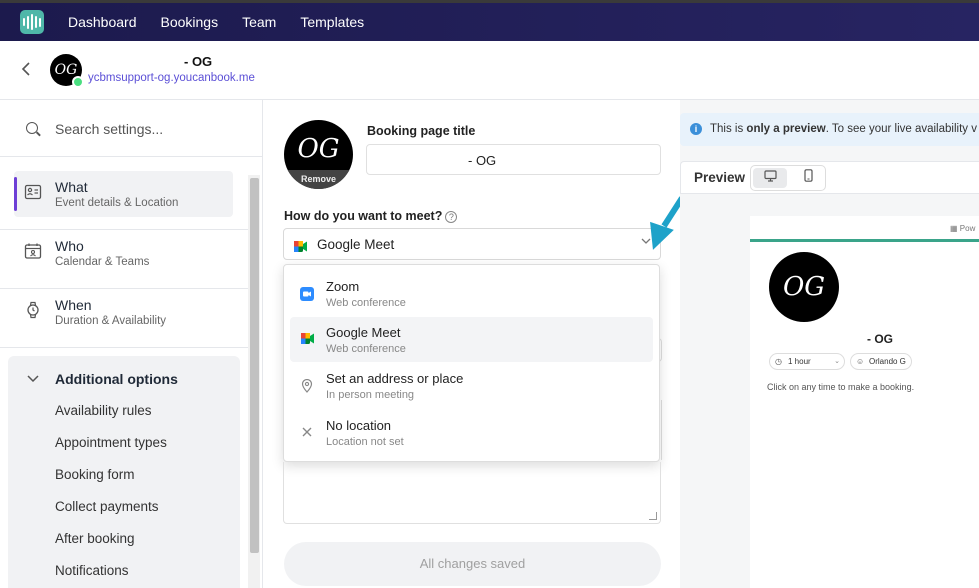 This screenshot has height=588, width=979. I want to click on sidebar-item-who: Who Calendar & Teams, so click(123, 253).